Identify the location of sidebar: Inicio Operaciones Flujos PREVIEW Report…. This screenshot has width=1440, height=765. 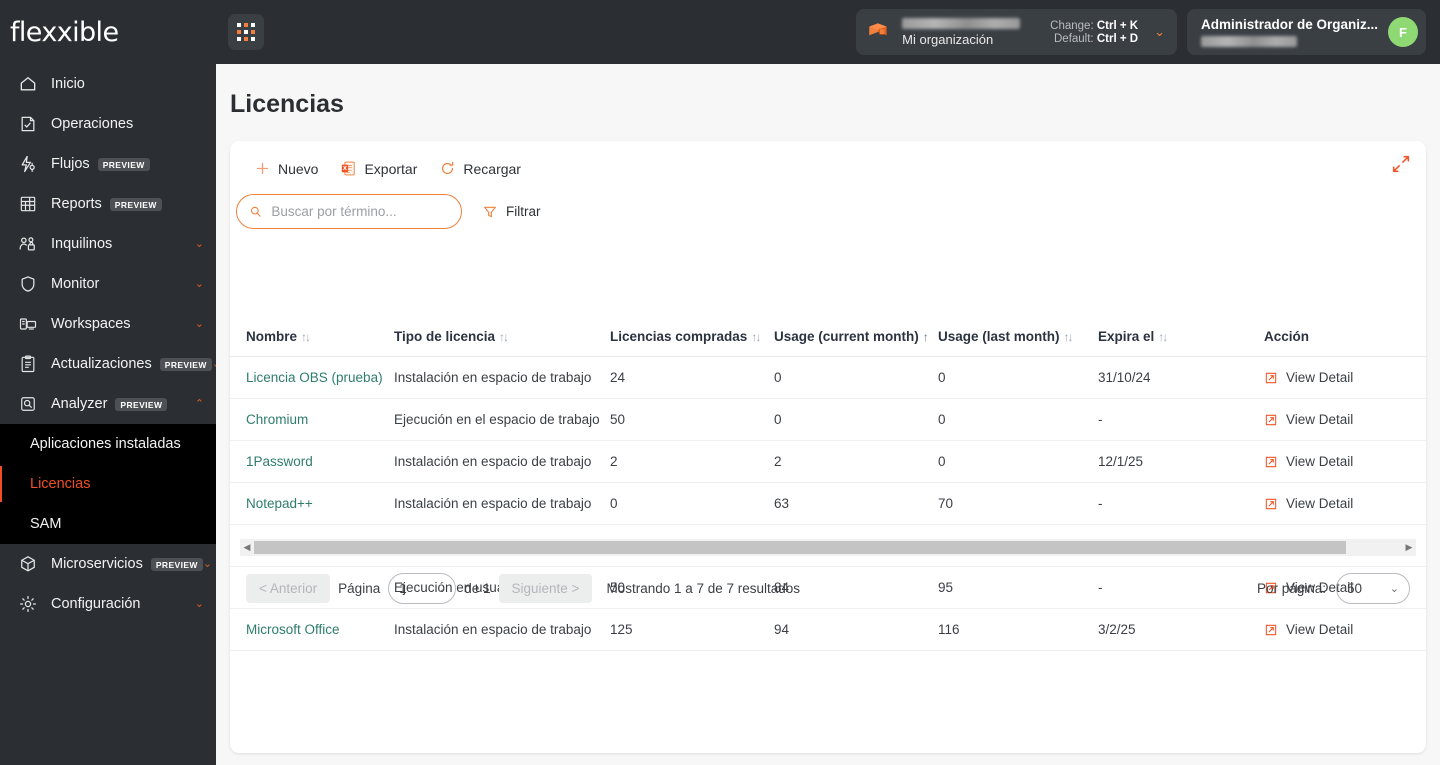
(108, 414).